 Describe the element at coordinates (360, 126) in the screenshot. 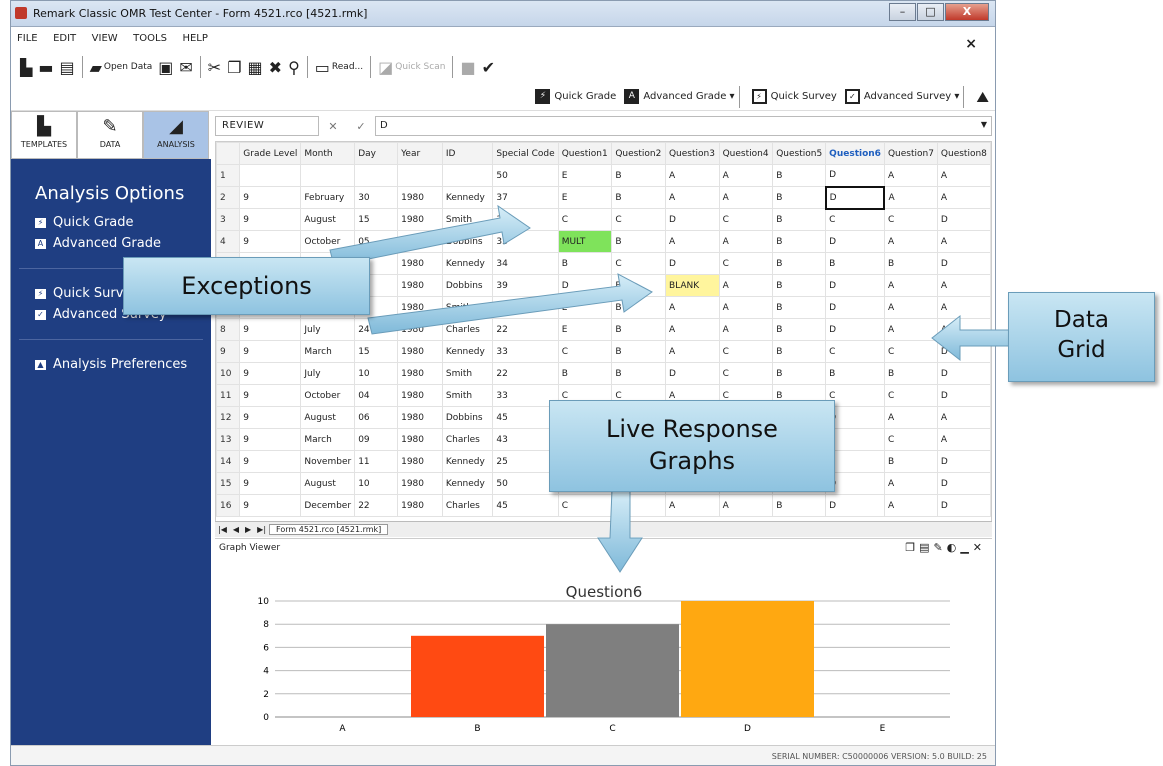

I see `accept-edit-icon: ✓` at that location.